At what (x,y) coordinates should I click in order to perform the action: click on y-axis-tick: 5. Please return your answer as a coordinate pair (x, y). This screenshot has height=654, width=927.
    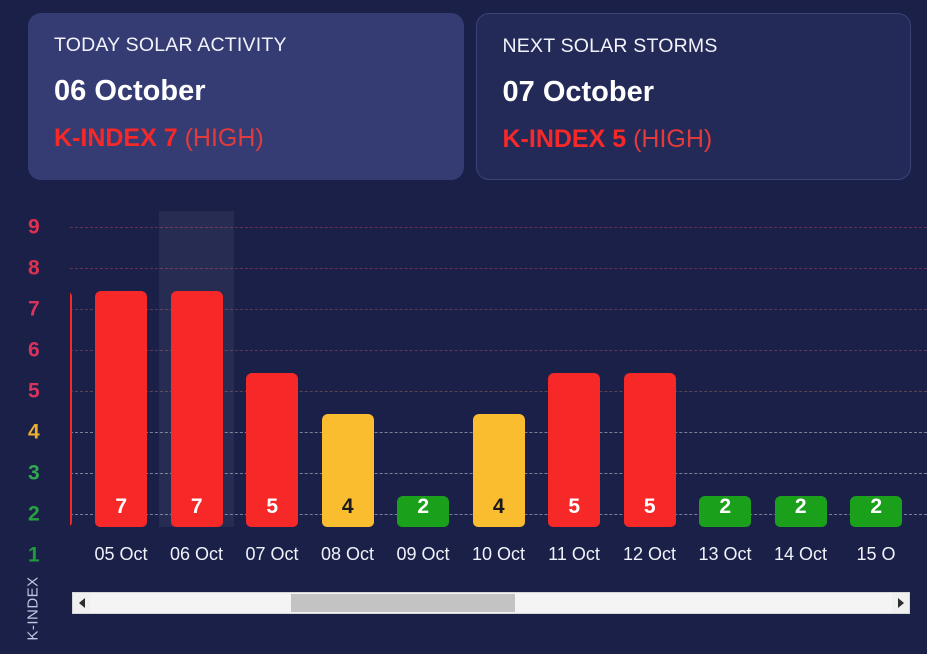
    Looking at the image, I should click on (34, 391).